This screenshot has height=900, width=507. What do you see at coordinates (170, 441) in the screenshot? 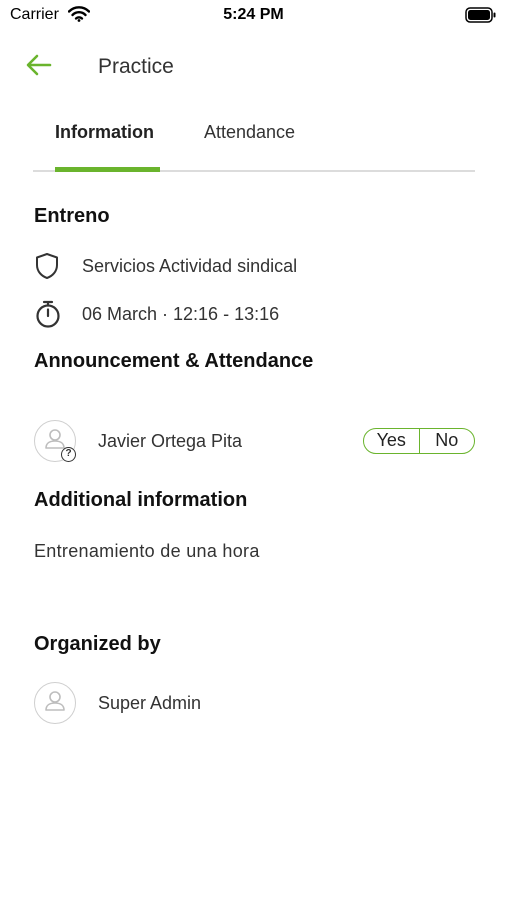
I see `attendee-name: Javier Ortega Pita` at bounding box center [170, 441].